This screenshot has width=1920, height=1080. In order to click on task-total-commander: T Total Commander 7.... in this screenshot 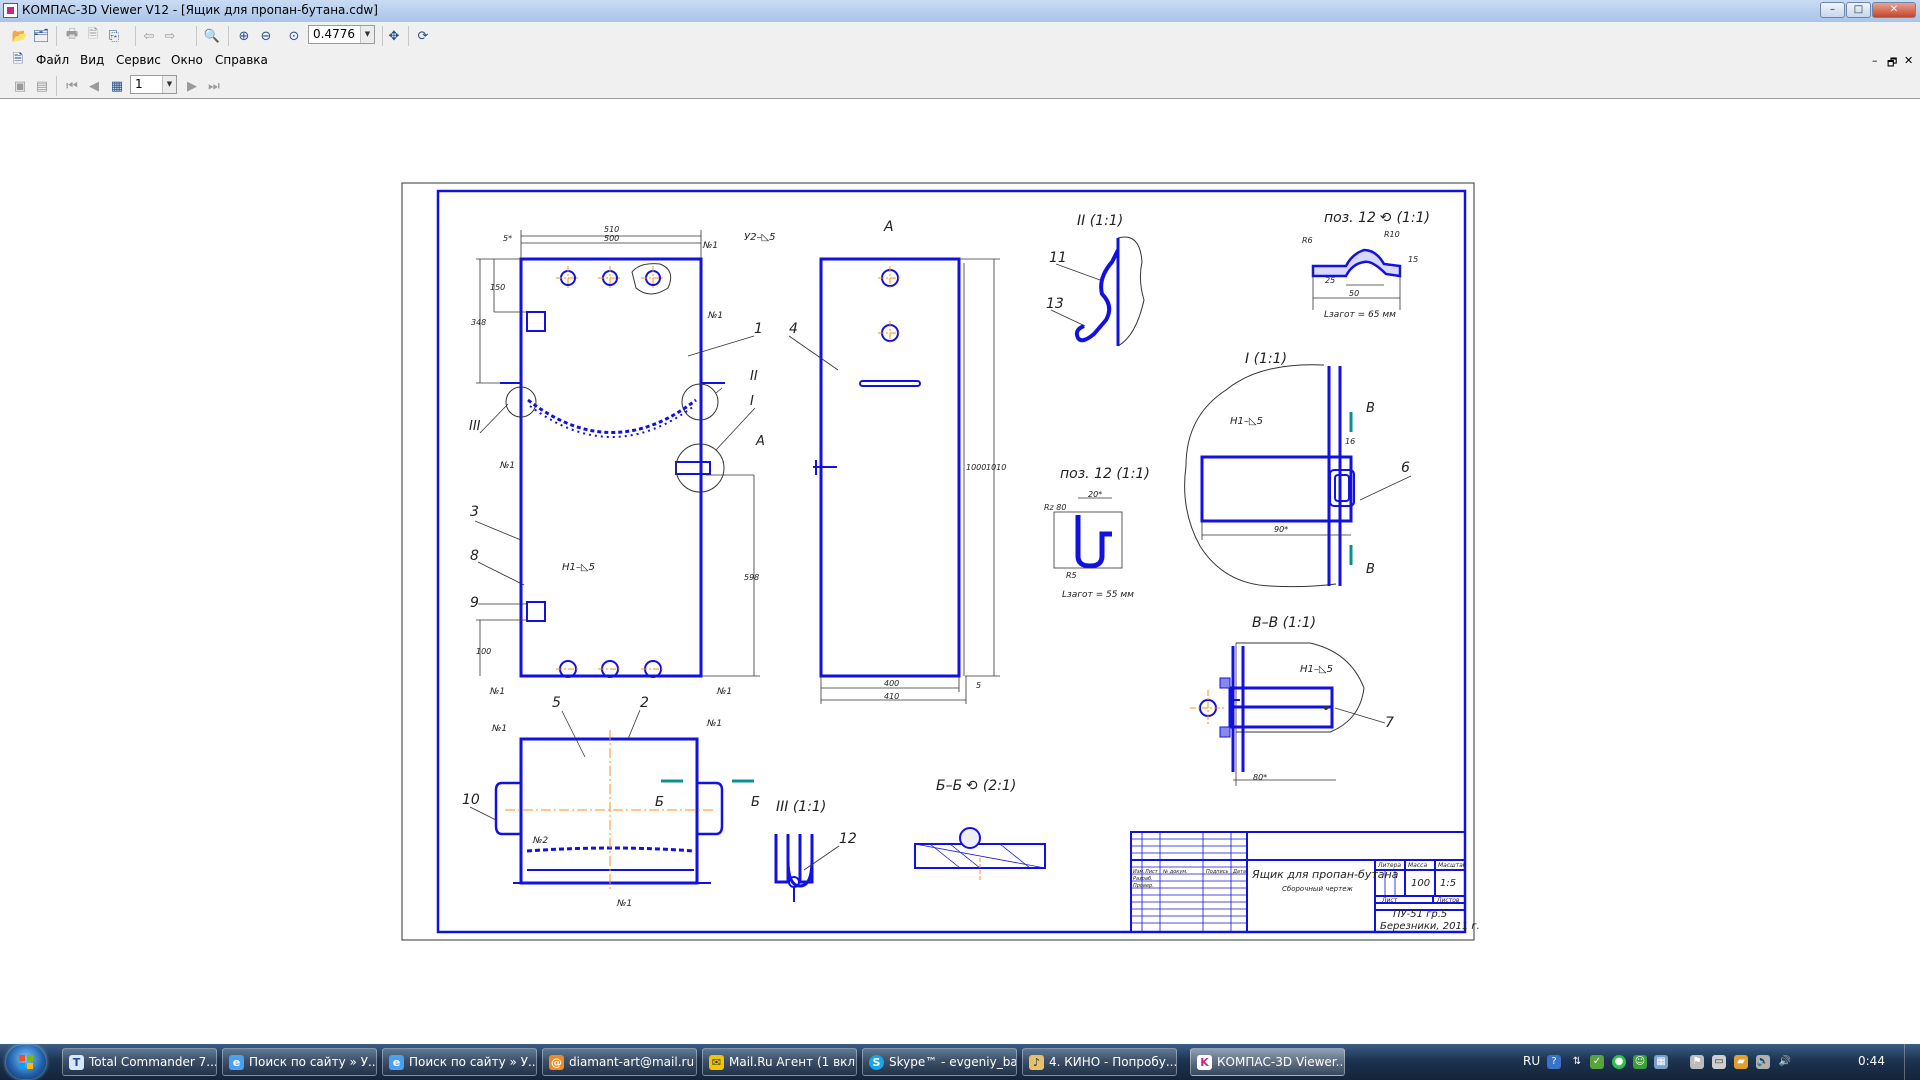, I will do `click(139, 1062)`.